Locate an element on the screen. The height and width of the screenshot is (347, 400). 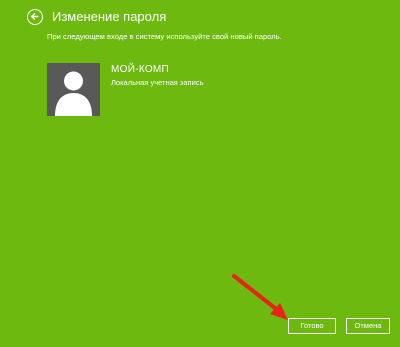
back-arrow-icon is located at coordinates (34, 16).